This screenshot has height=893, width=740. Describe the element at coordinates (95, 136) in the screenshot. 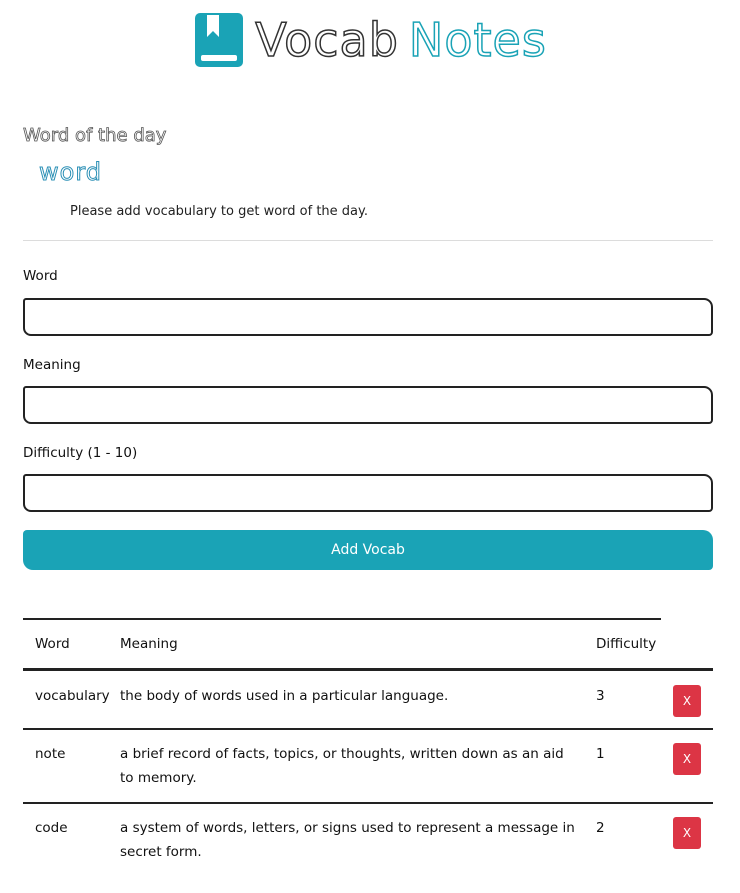

I see `word-of-the-day-heading: Word of the day` at that location.